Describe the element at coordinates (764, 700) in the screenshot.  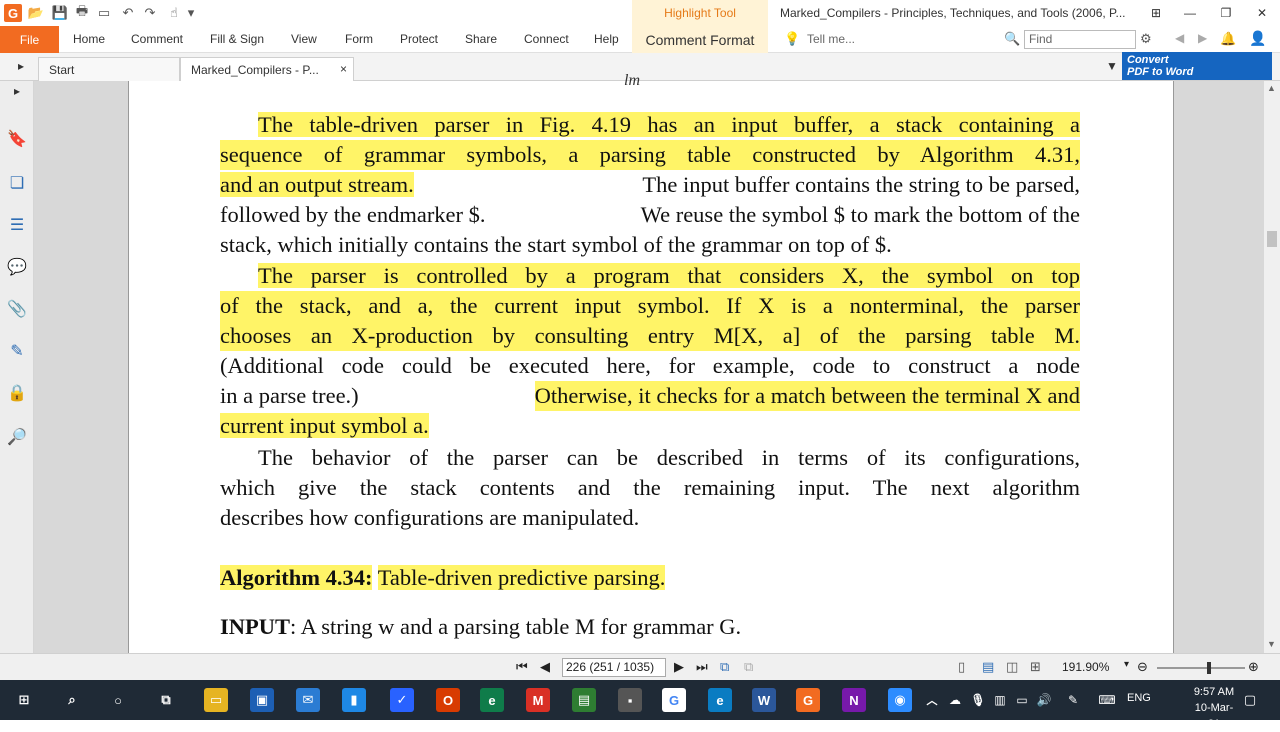
I see `word-icon: W` at that location.